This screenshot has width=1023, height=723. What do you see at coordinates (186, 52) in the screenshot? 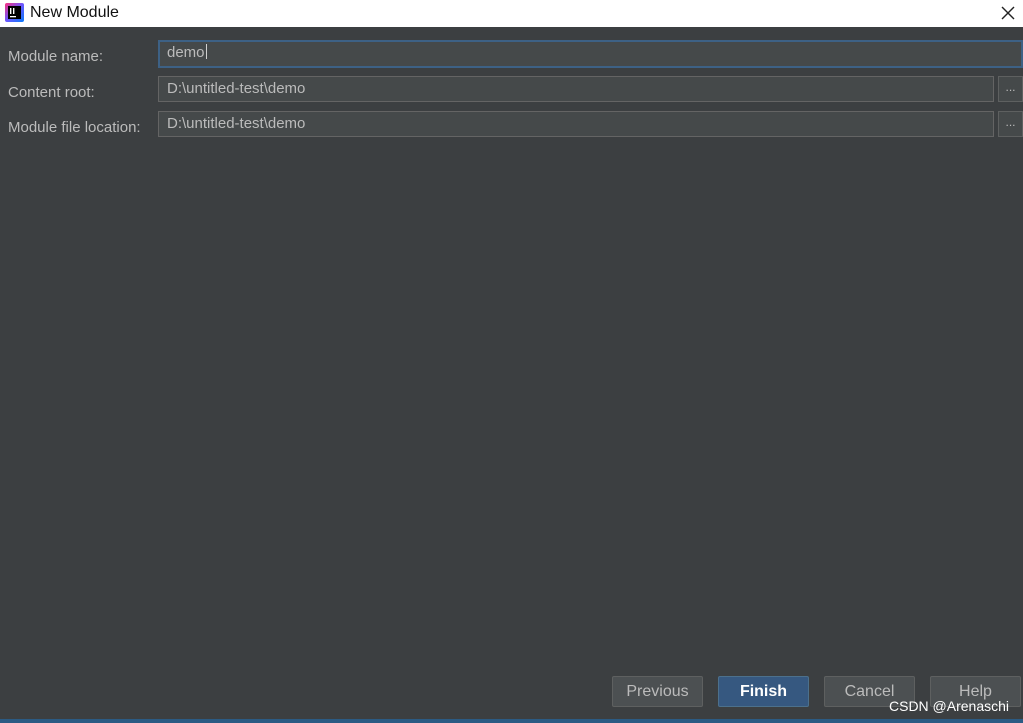
I see `module-name-value: demo` at bounding box center [186, 52].